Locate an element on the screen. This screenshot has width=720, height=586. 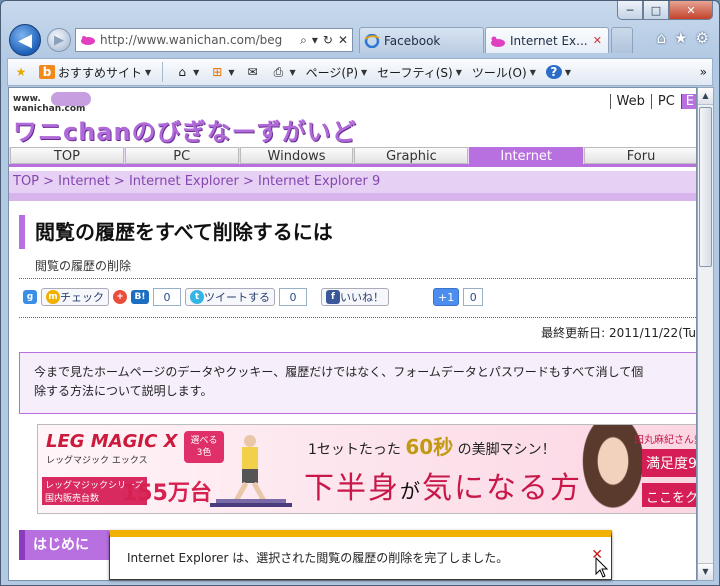
new-tab-button is located at coordinates (622, 40).